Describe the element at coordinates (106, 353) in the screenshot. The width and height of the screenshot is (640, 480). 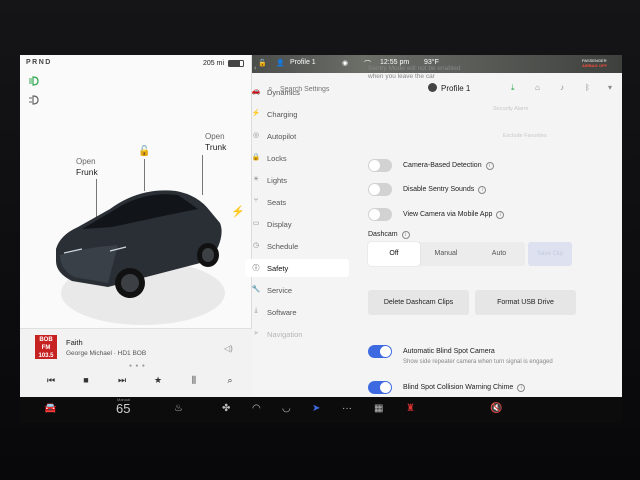
I see `artist-name: George Michael · HD1 BOB` at that location.